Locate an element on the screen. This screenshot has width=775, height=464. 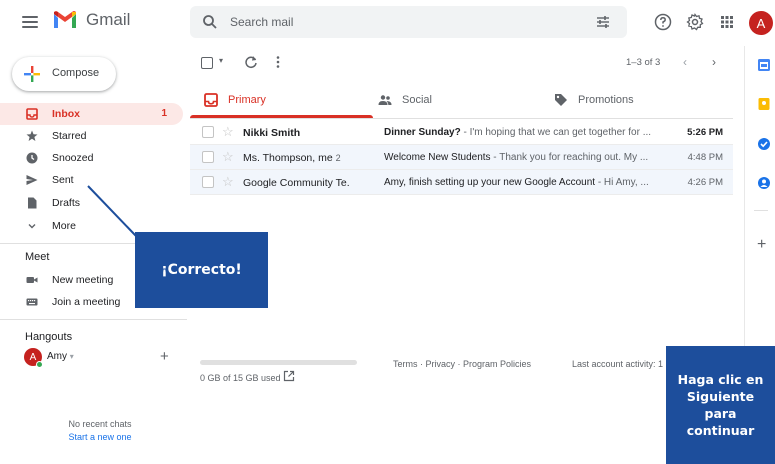
sender-name: Ms. Thompson, me is located at coordinates (288, 158).